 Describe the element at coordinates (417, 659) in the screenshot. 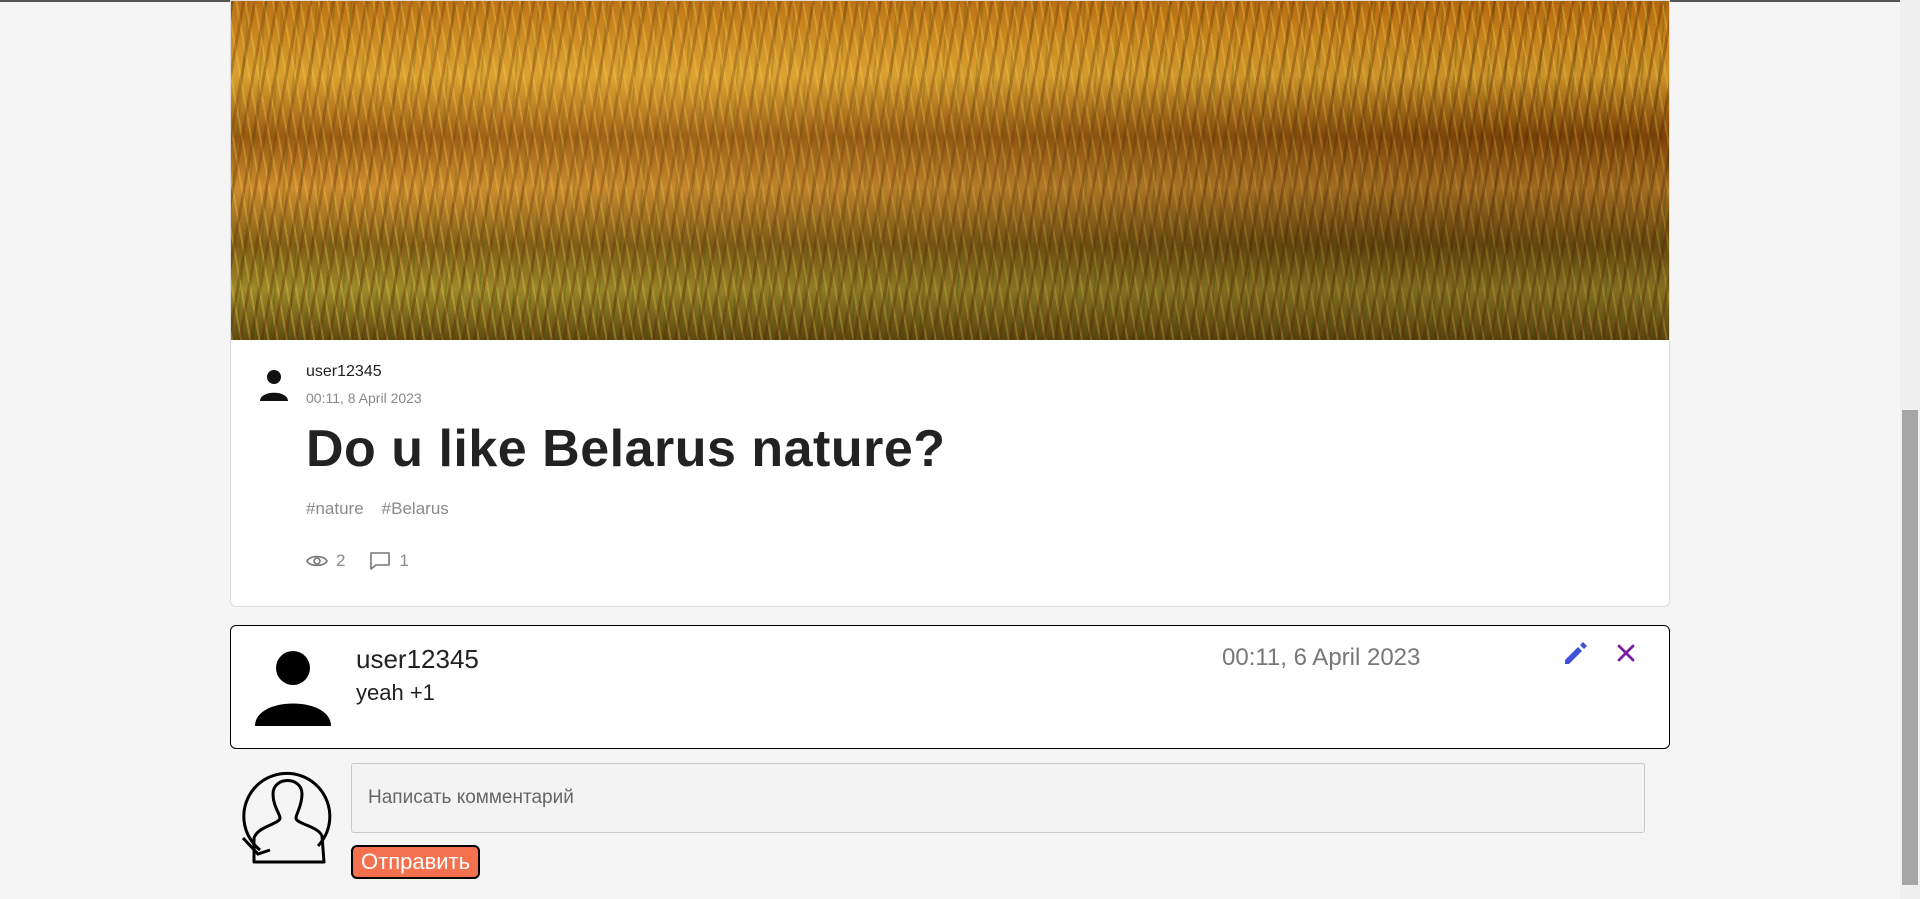

I see `comment-author: user12345` at that location.